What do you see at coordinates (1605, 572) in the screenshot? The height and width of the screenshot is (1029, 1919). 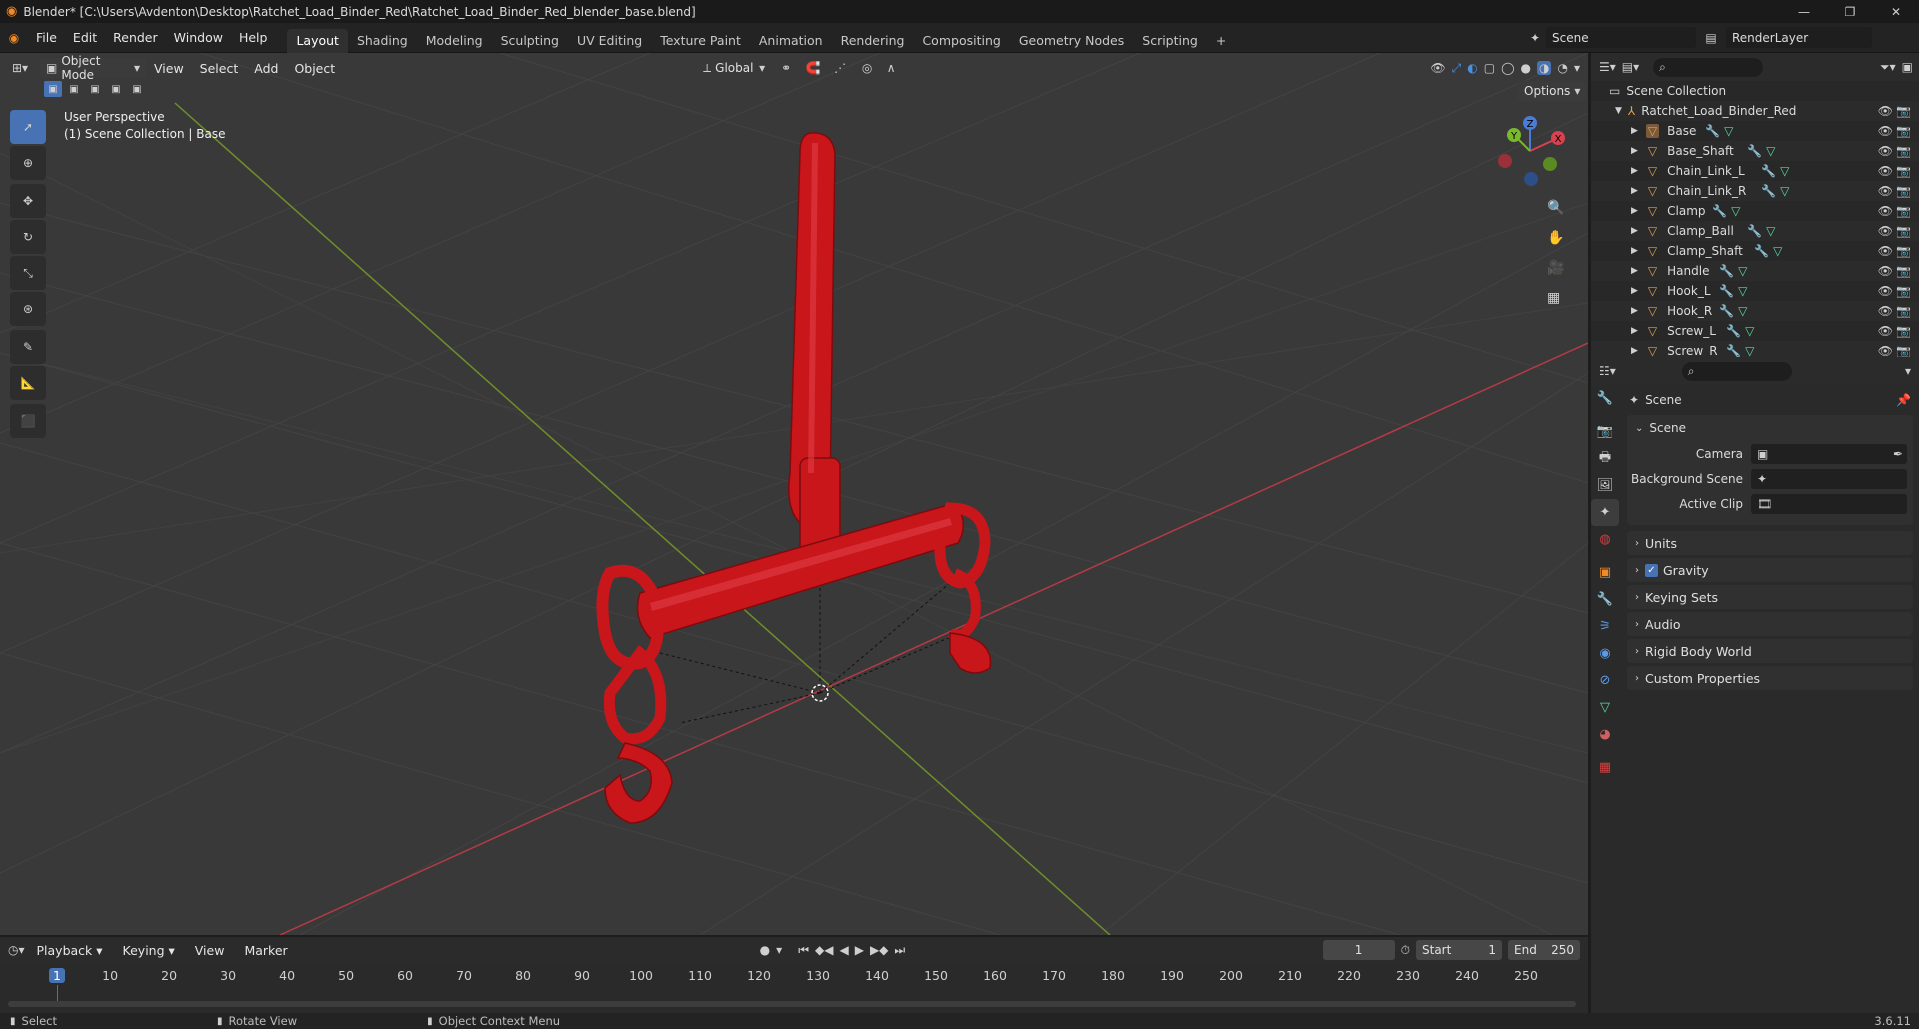 I see `tab-object: ▣` at bounding box center [1605, 572].